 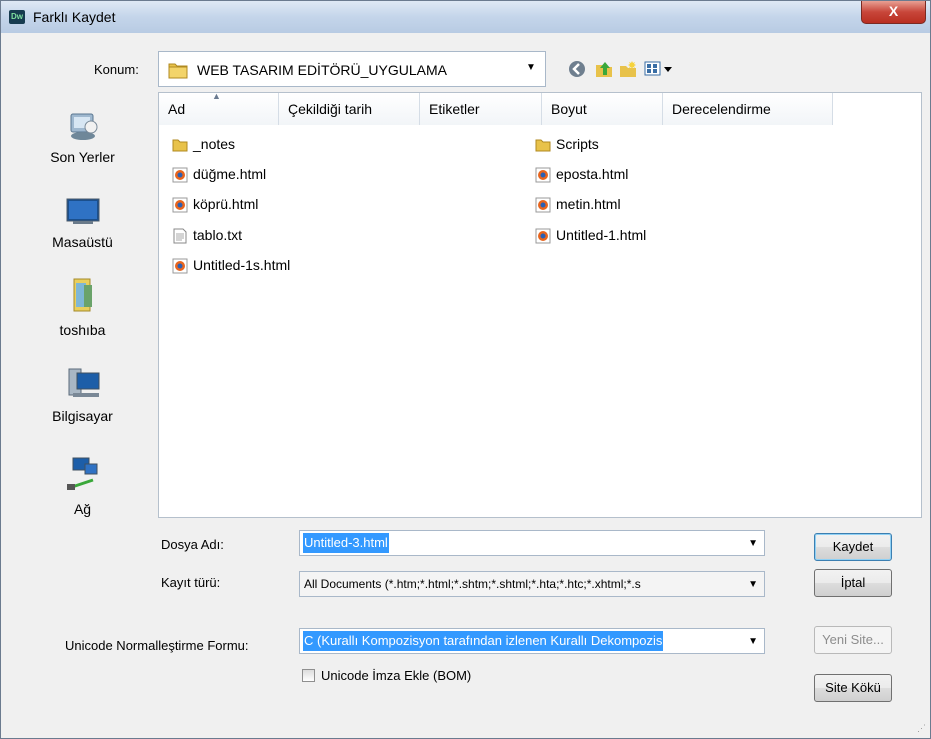 I want to click on filename-label: Dosya Adı:, so click(x=192, y=544).